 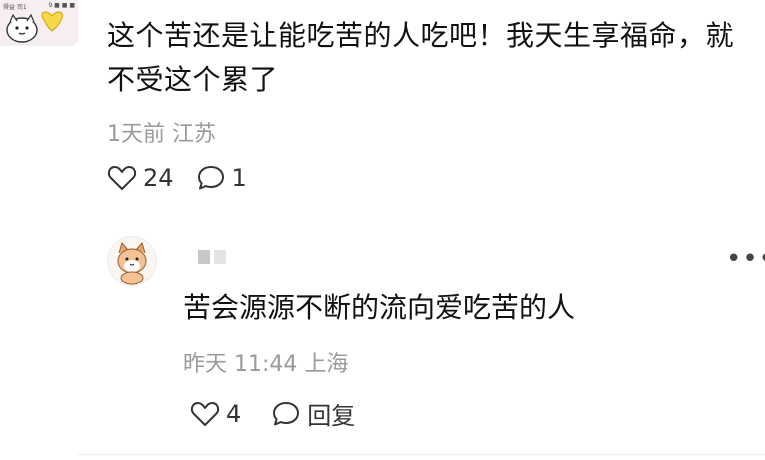 What do you see at coordinates (234, 413) in the screenshot?
I see `reply-like-count: 4` at bounding box center [234, 413].